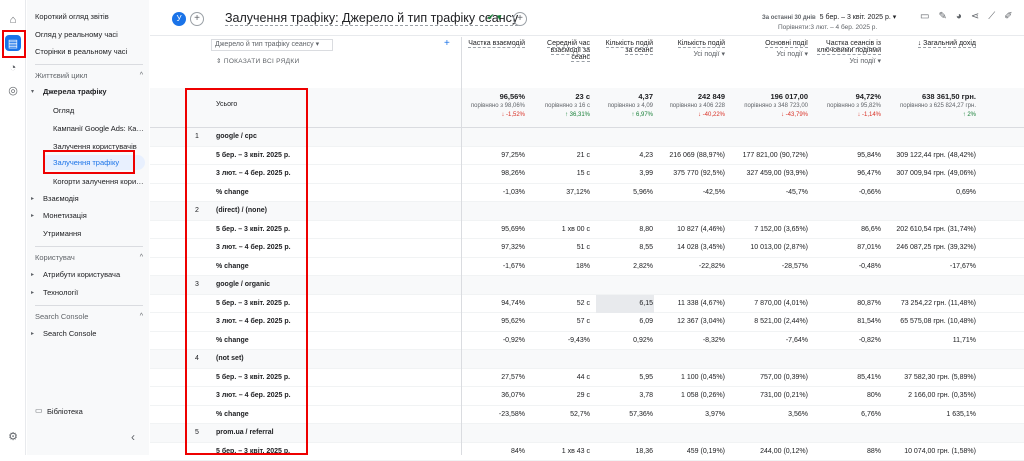  I want to click on column-header-4: Основні подіїУсі події ▾, so click(769, 65).